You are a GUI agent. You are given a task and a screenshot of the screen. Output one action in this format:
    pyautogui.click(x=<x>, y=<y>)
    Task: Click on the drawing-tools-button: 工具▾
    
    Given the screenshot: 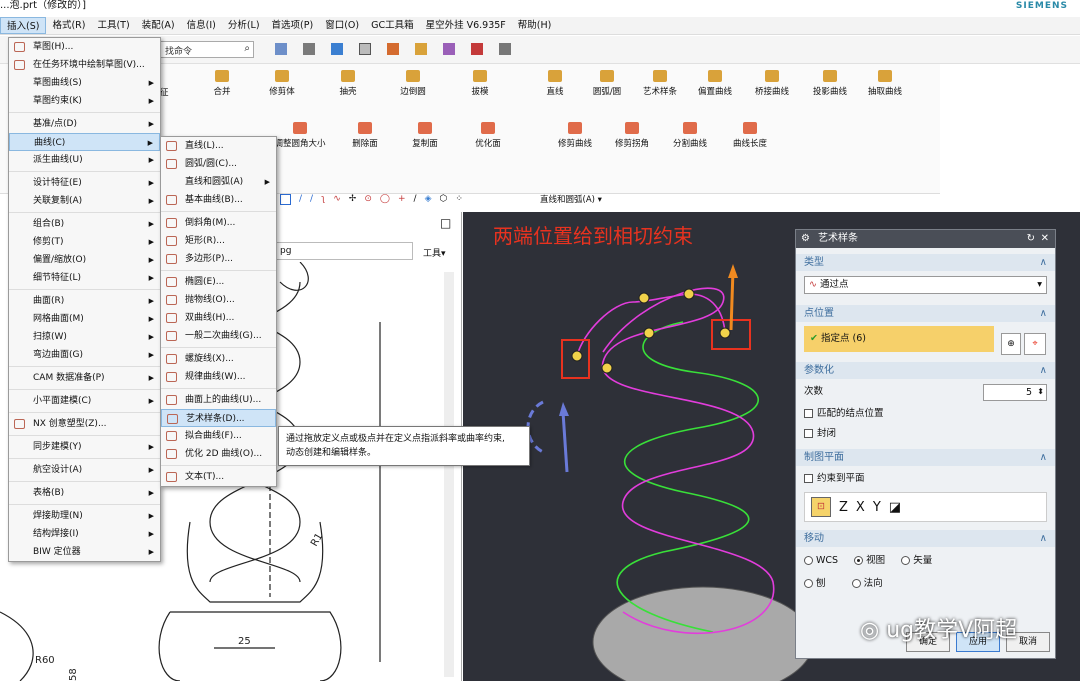 What is the action you would take?
    pyautogui.click(x=434, y=252)
    